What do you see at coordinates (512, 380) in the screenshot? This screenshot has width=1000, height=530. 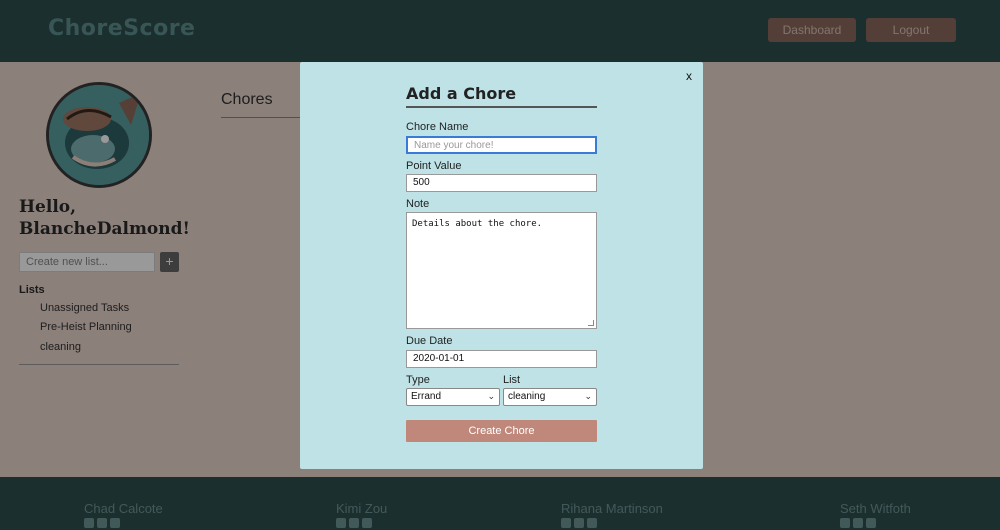 I see `list-label: List` at bounding box center [512, 380].